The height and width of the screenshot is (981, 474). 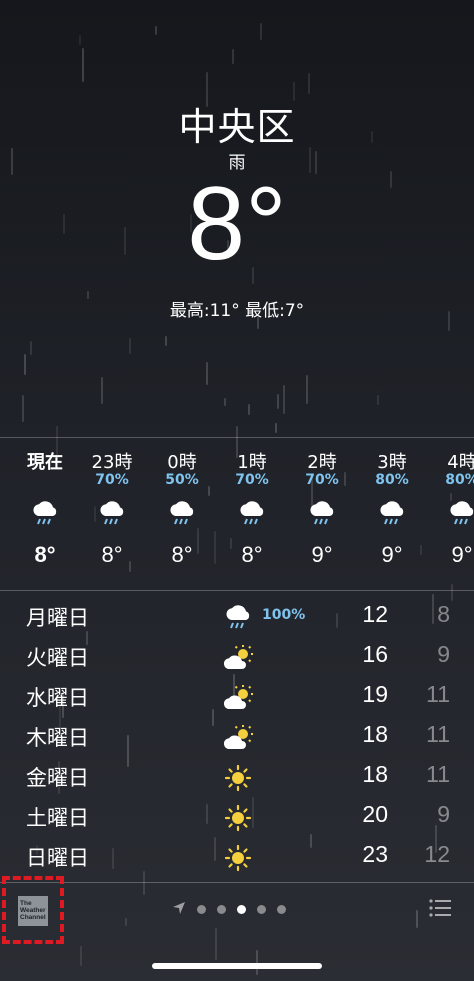 I want to click on day-name: 水曜日, so click(x=57, y=698).